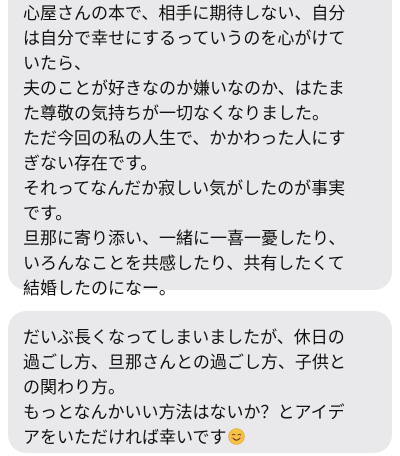  Describe the element at coordinates (99, 289) in the screenshot. I see `message-line: 結婚したのになー。` at that location.